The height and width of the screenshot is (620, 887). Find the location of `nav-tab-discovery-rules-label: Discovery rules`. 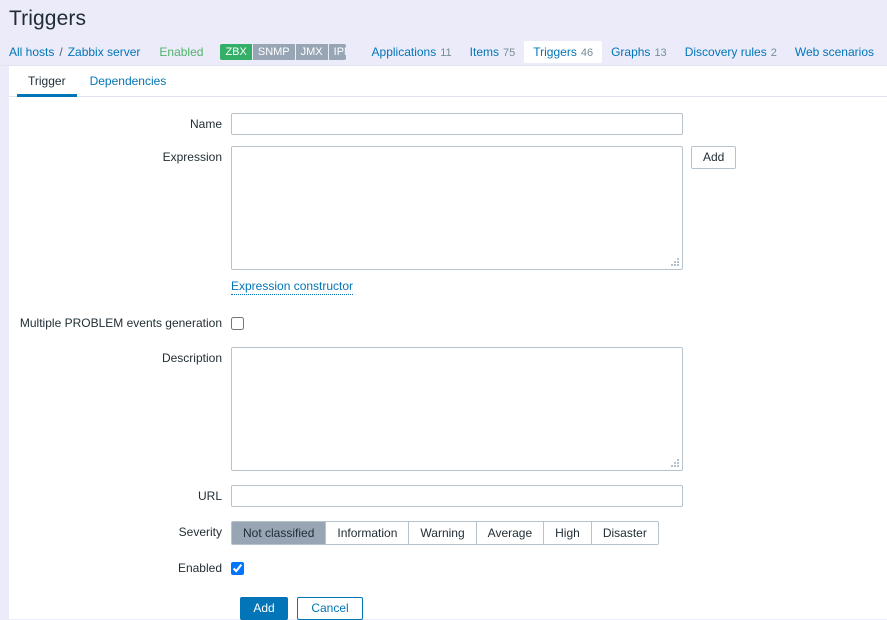

nav-tab-discovery-rules-label: Discovery rules is located at coordinates (725, 51).